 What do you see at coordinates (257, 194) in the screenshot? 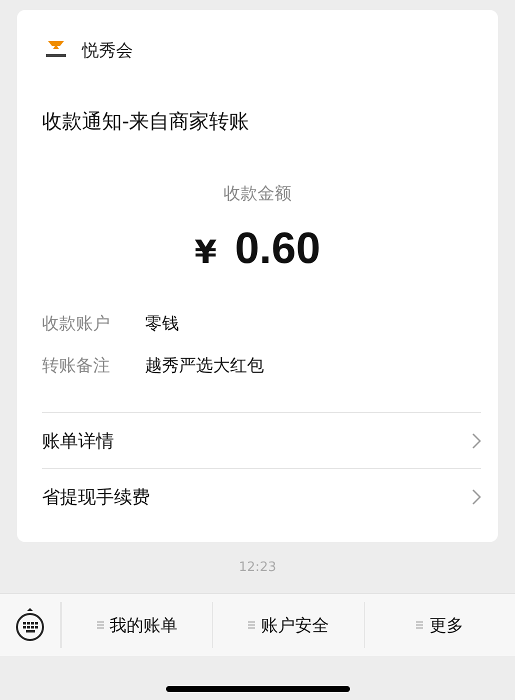
I see `amount-label: 收款金额` at bounding box center [257, 194].